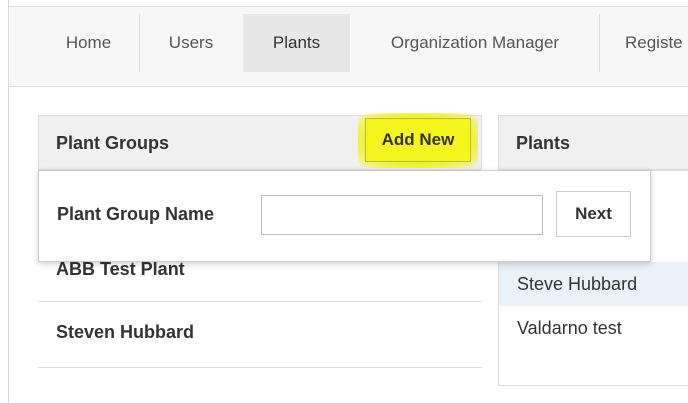 This screenshot has height=403, width=688. Describe the element at coordinates (296, 43) in the screenshot. I see `tab-plants: Plants` at that location.